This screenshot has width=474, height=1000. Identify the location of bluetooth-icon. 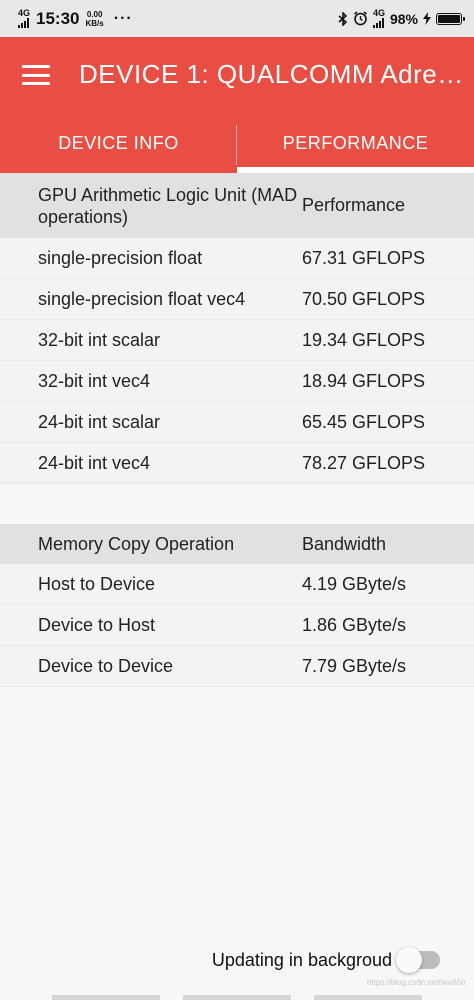
(343, 18).